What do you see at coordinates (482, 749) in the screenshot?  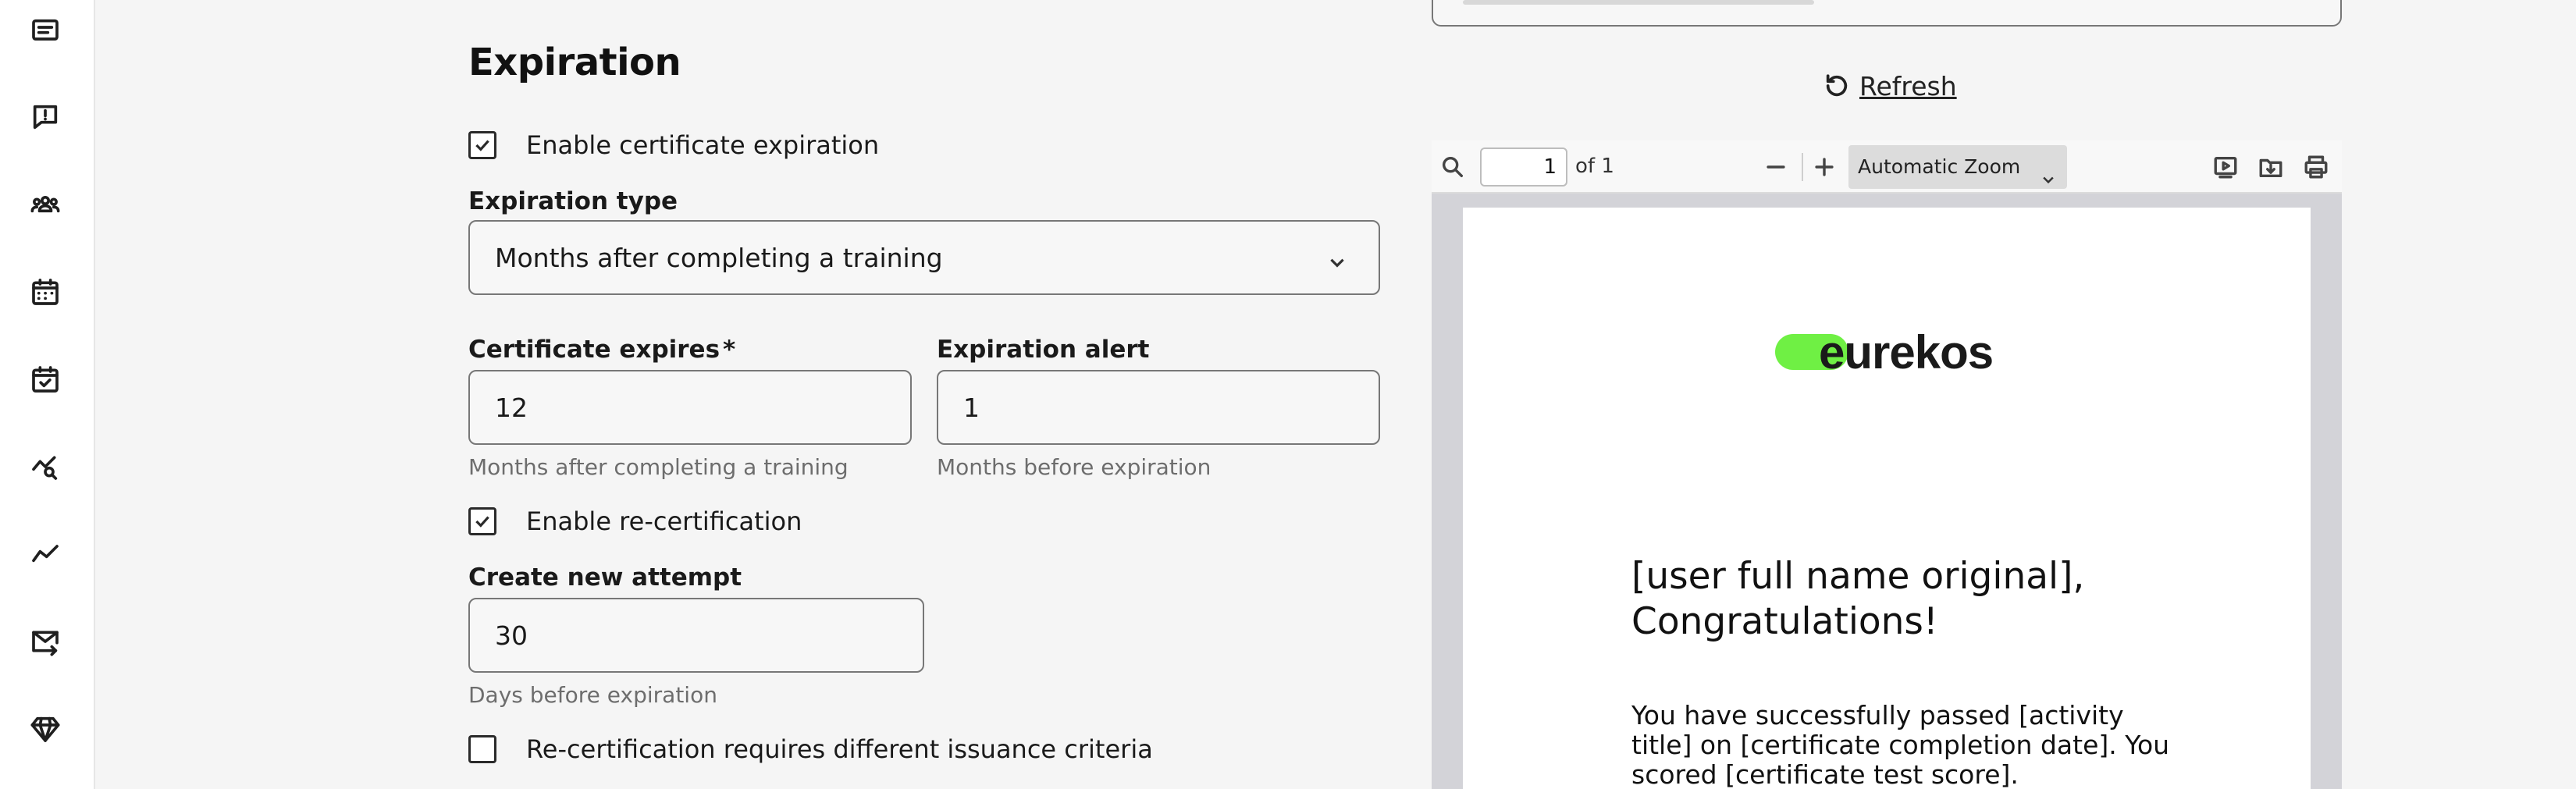 I see `different-criteria-checkbox` at bounding box center [482, 749].